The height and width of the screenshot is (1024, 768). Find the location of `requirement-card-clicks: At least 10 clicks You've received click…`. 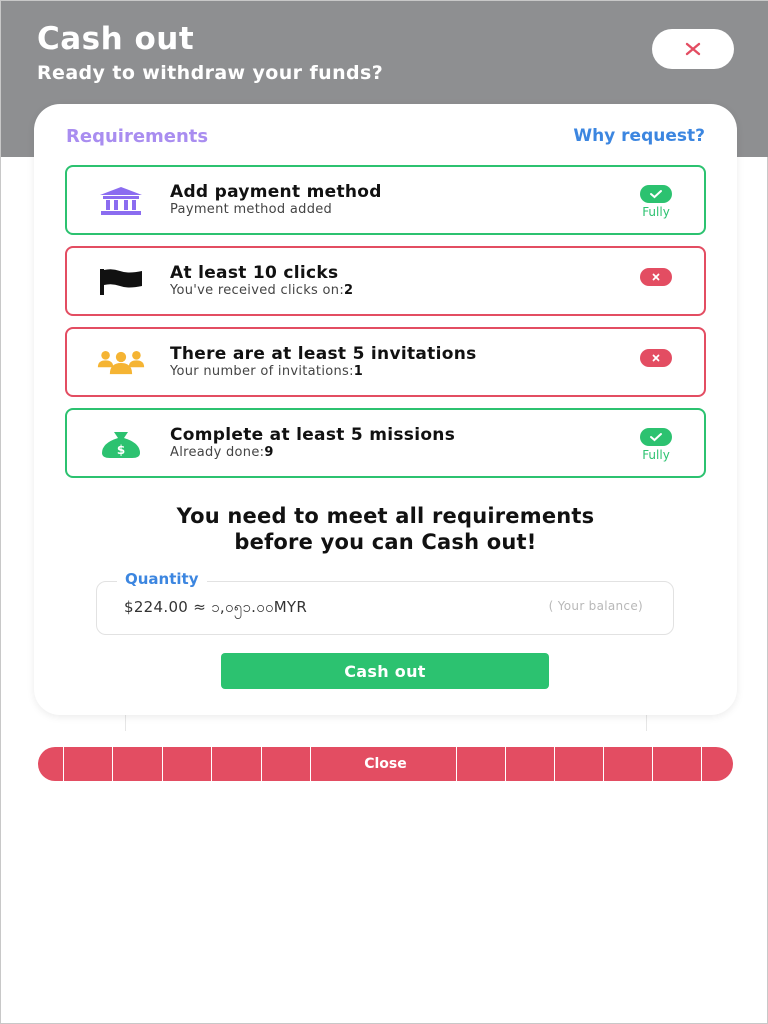

requirement-card-clicks: At least 10 clicks You've received click… is located at coordinates (385, 281).